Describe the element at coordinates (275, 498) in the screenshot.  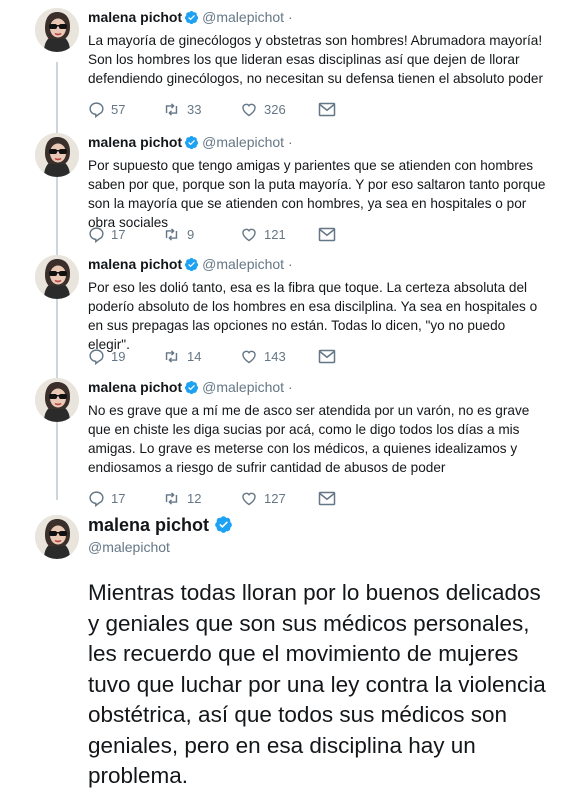
I see `like-count: 127` at that location.